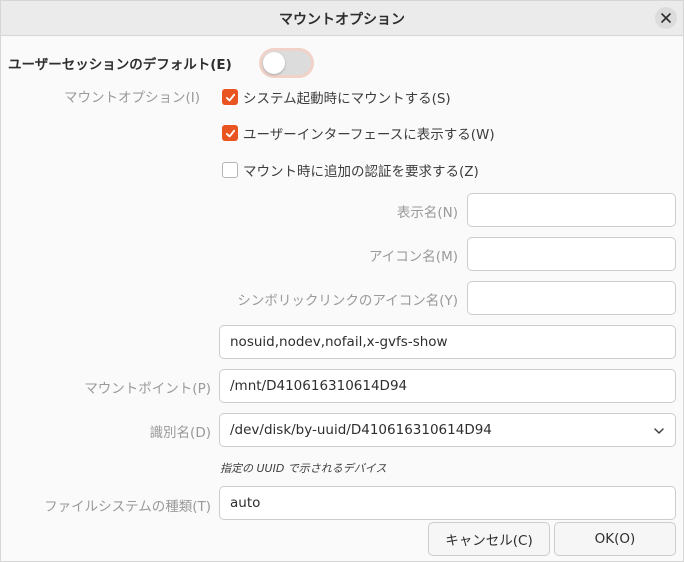  I want to click on fs-type-input: auto, so click(447, 503).